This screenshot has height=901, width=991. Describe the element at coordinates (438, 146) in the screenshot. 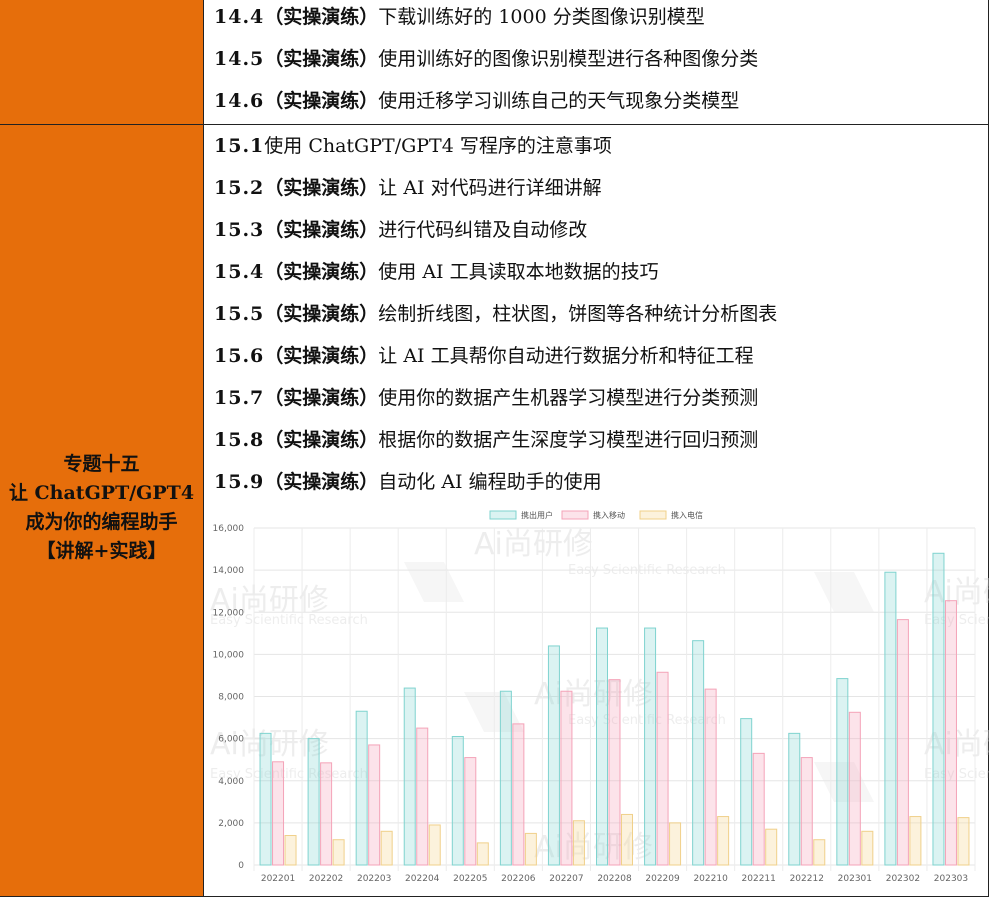

I see `lesson-text: 使用 ChatGPT/GPT4 写程序的注意事项` at that location.